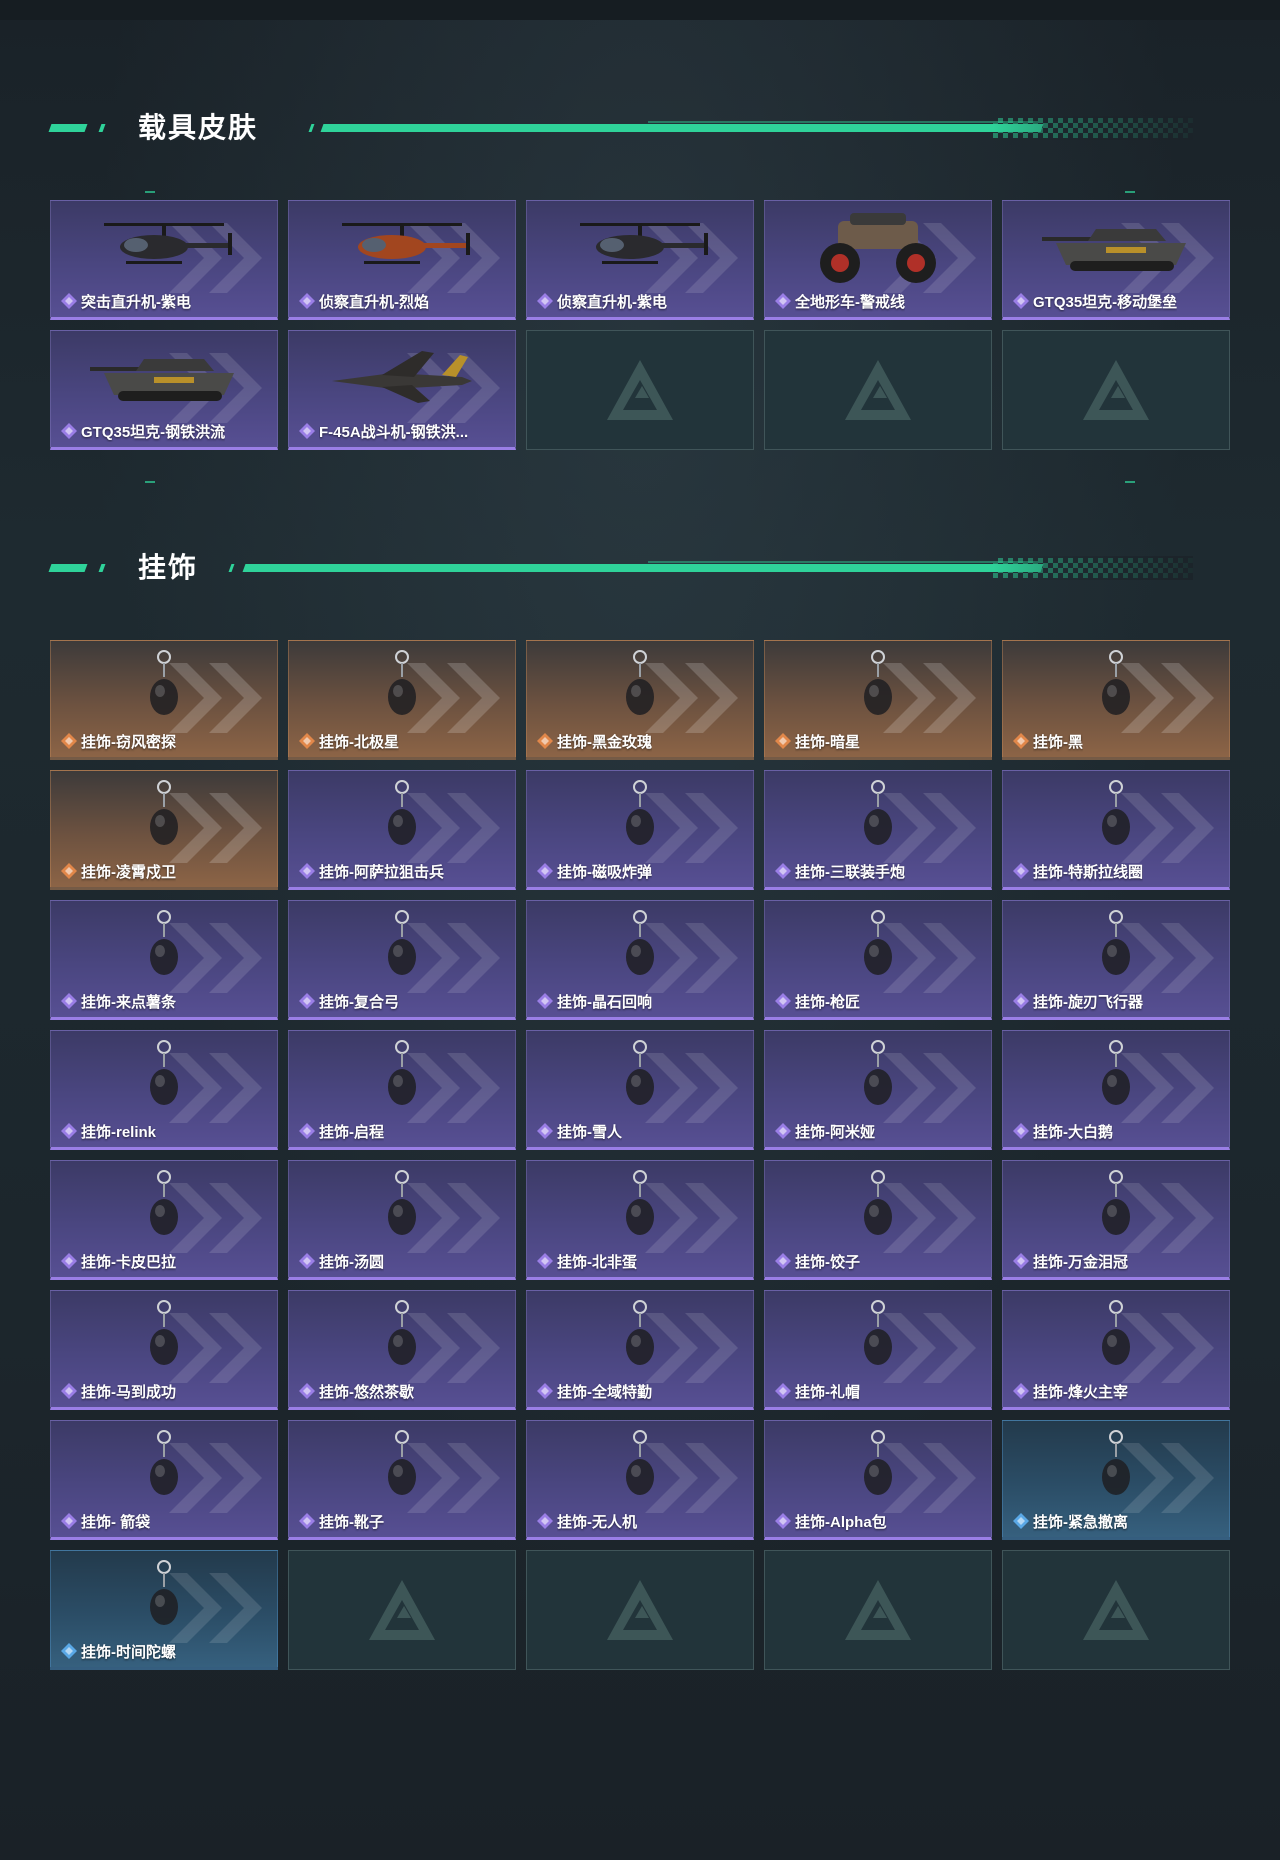  Describe the element at coordinates (604, 872) in the screenshot. I see `item-name: 挂饰-磁吸炸弹` at that location.